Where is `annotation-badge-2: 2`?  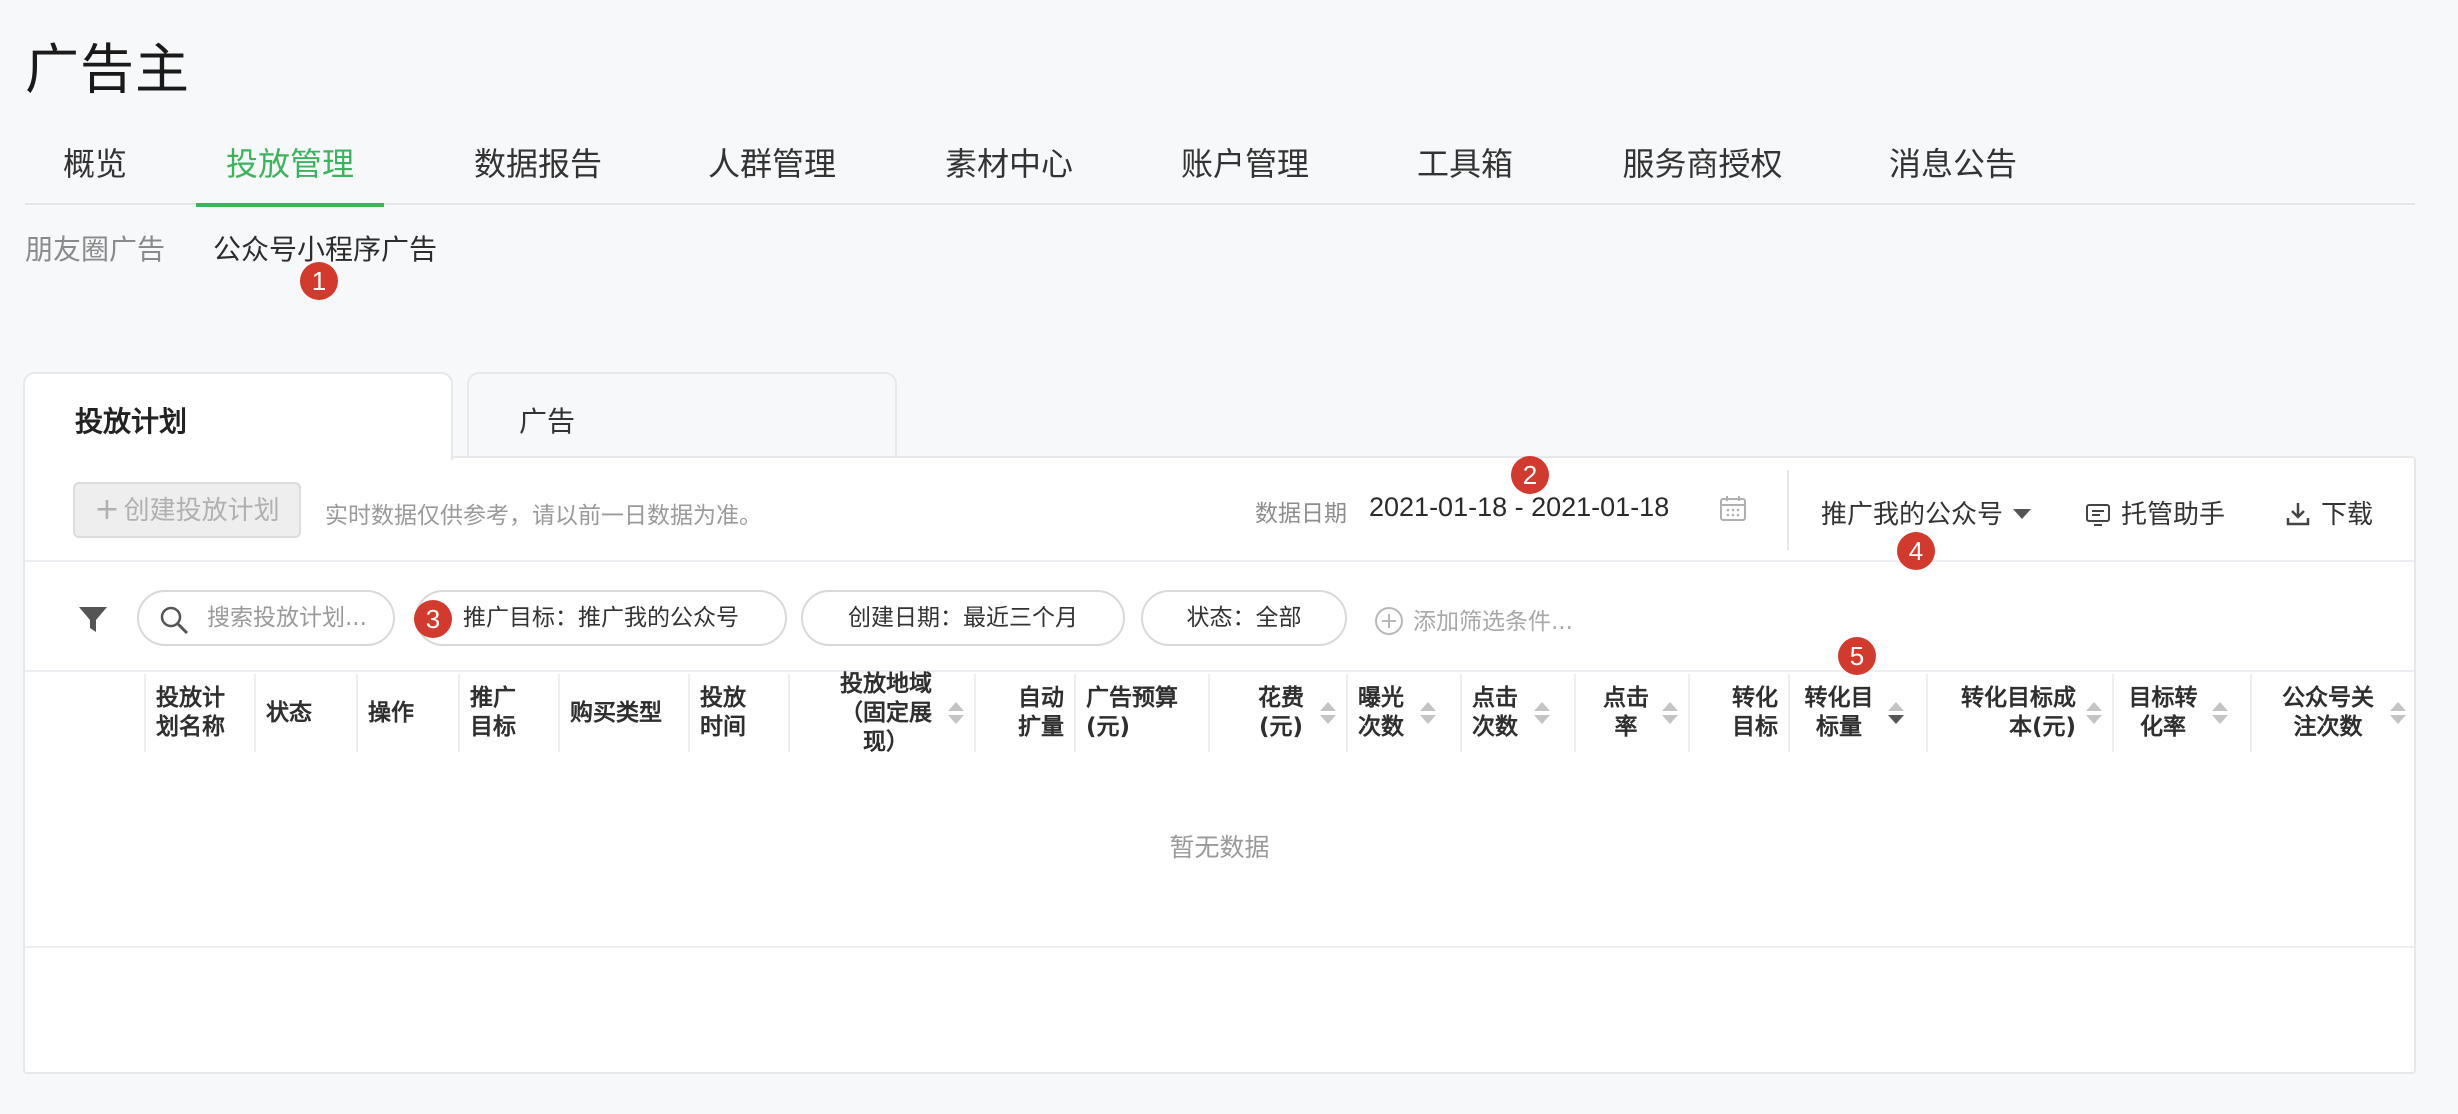 annotation-badge-2: 2 is located at coordinates (1530, 475).